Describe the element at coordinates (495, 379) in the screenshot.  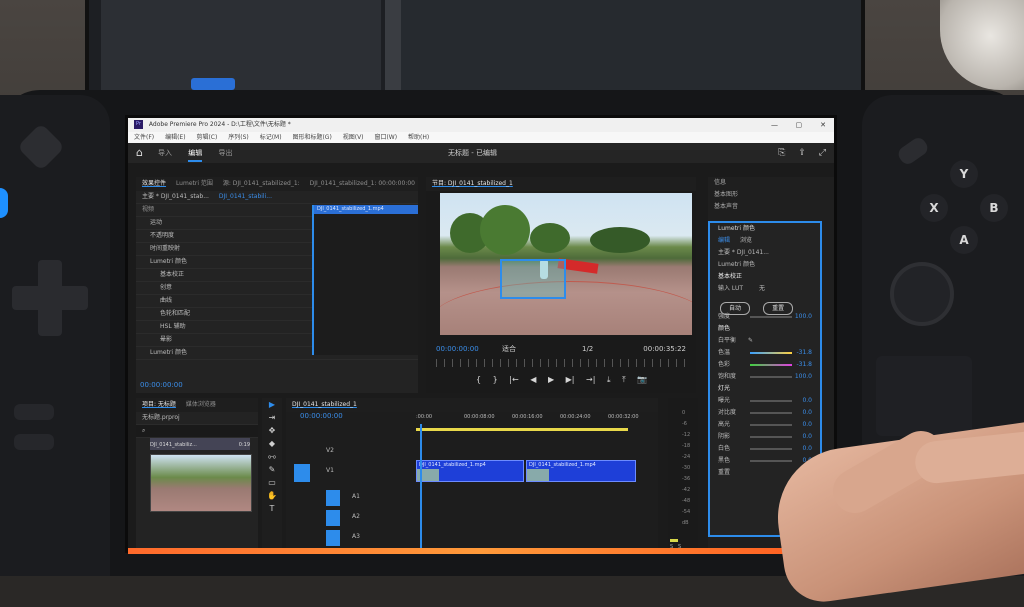
I see `mark-out-button: }` at that location.